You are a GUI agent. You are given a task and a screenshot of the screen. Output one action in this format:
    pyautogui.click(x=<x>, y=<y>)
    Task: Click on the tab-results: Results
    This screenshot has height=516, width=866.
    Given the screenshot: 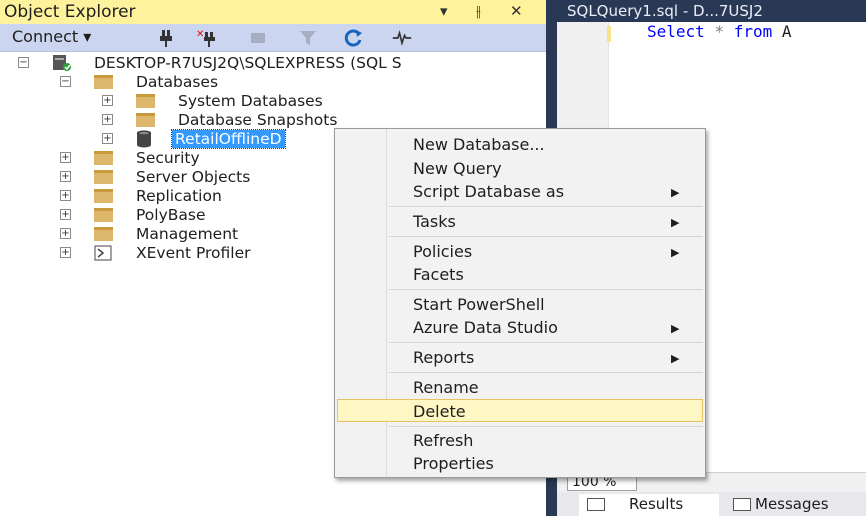 What is the action you would take?
    pyautogui.click(x=649, y=505)
    